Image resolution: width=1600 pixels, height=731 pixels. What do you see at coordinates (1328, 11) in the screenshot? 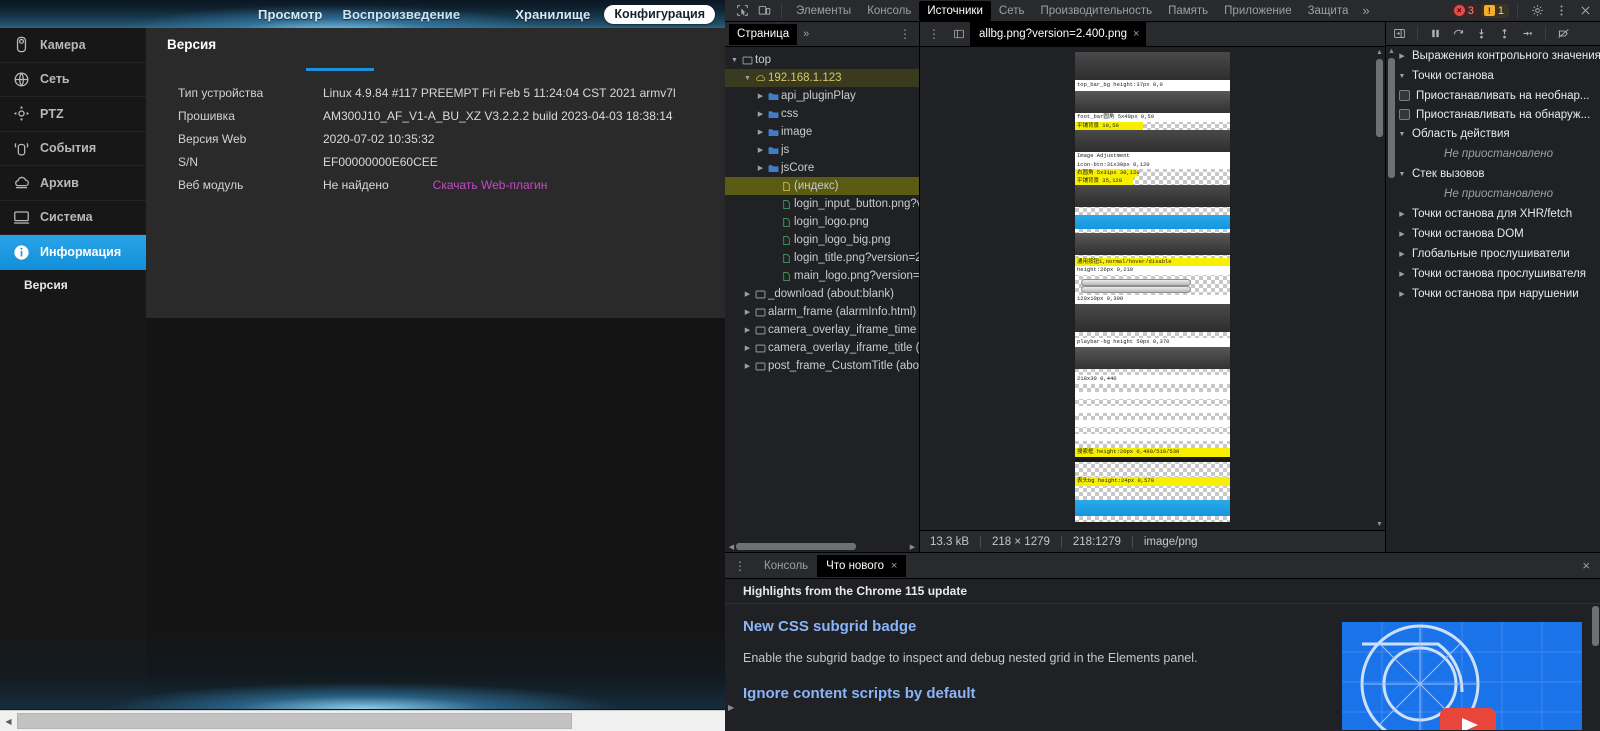
I see `tab-security: Защита` at bounding box center [1328, 11].